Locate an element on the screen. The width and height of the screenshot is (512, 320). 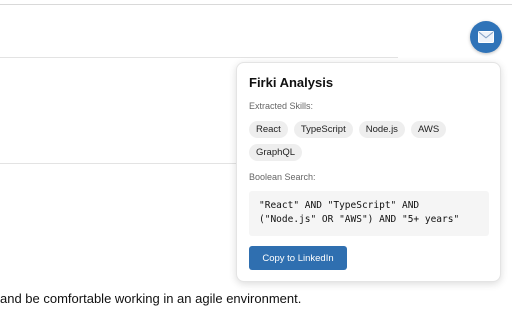
skill-chip: Node.js is located at coordinates (381, 129).